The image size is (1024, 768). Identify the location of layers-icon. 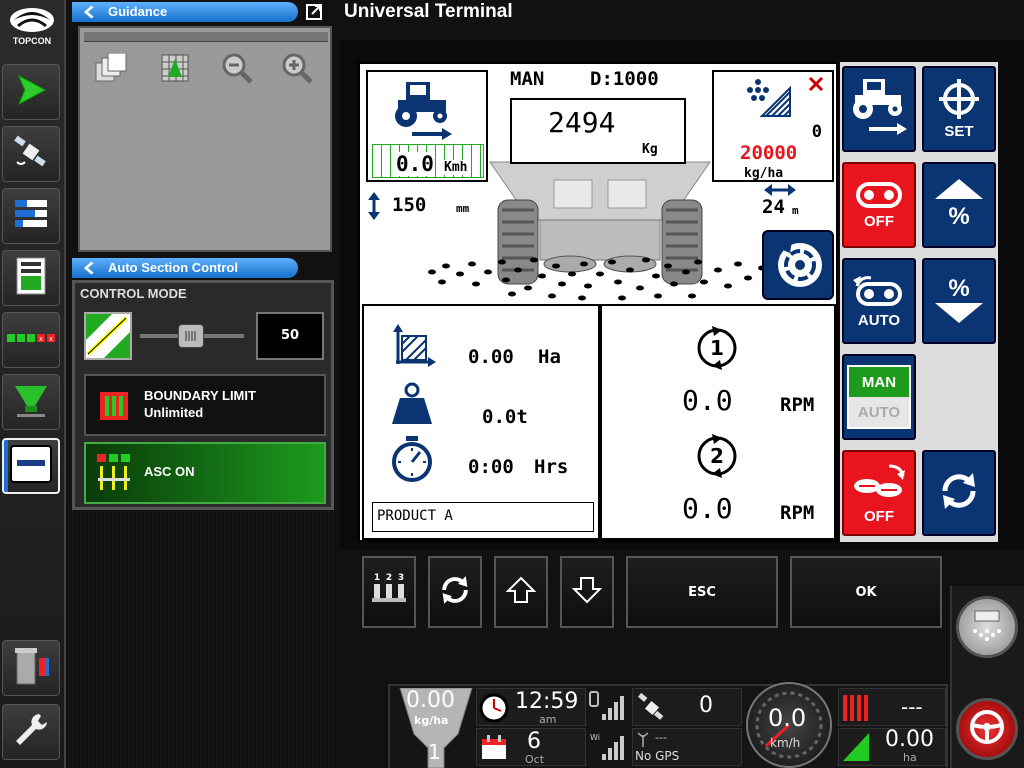
(111, 68).